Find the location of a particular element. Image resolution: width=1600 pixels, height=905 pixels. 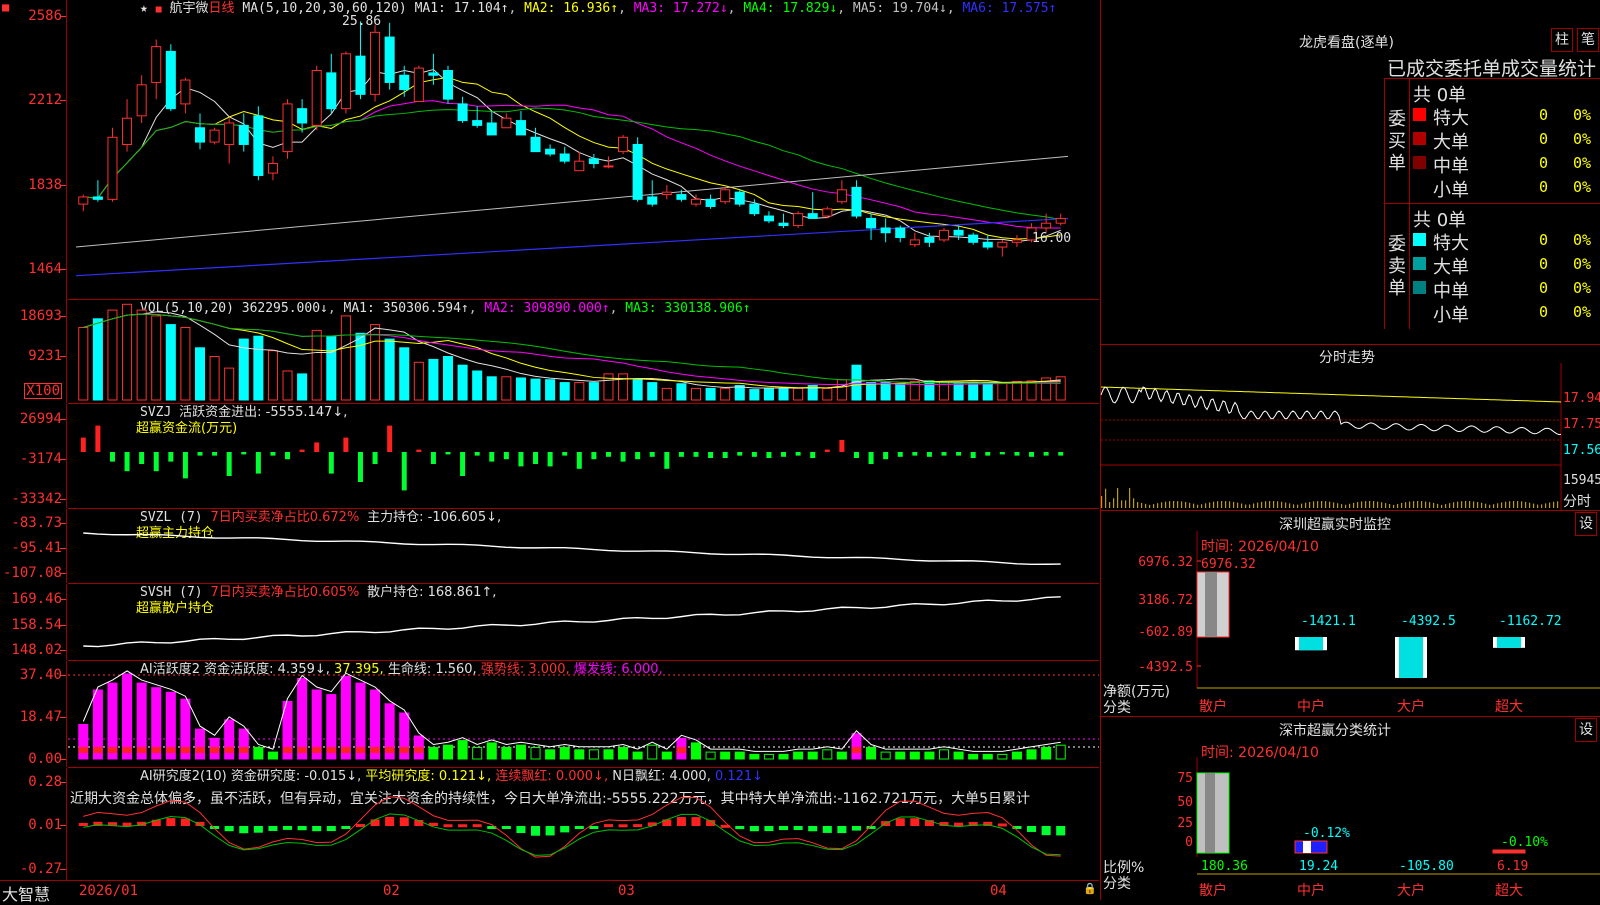

ai-research-chart is located at coordinates (583, 824).